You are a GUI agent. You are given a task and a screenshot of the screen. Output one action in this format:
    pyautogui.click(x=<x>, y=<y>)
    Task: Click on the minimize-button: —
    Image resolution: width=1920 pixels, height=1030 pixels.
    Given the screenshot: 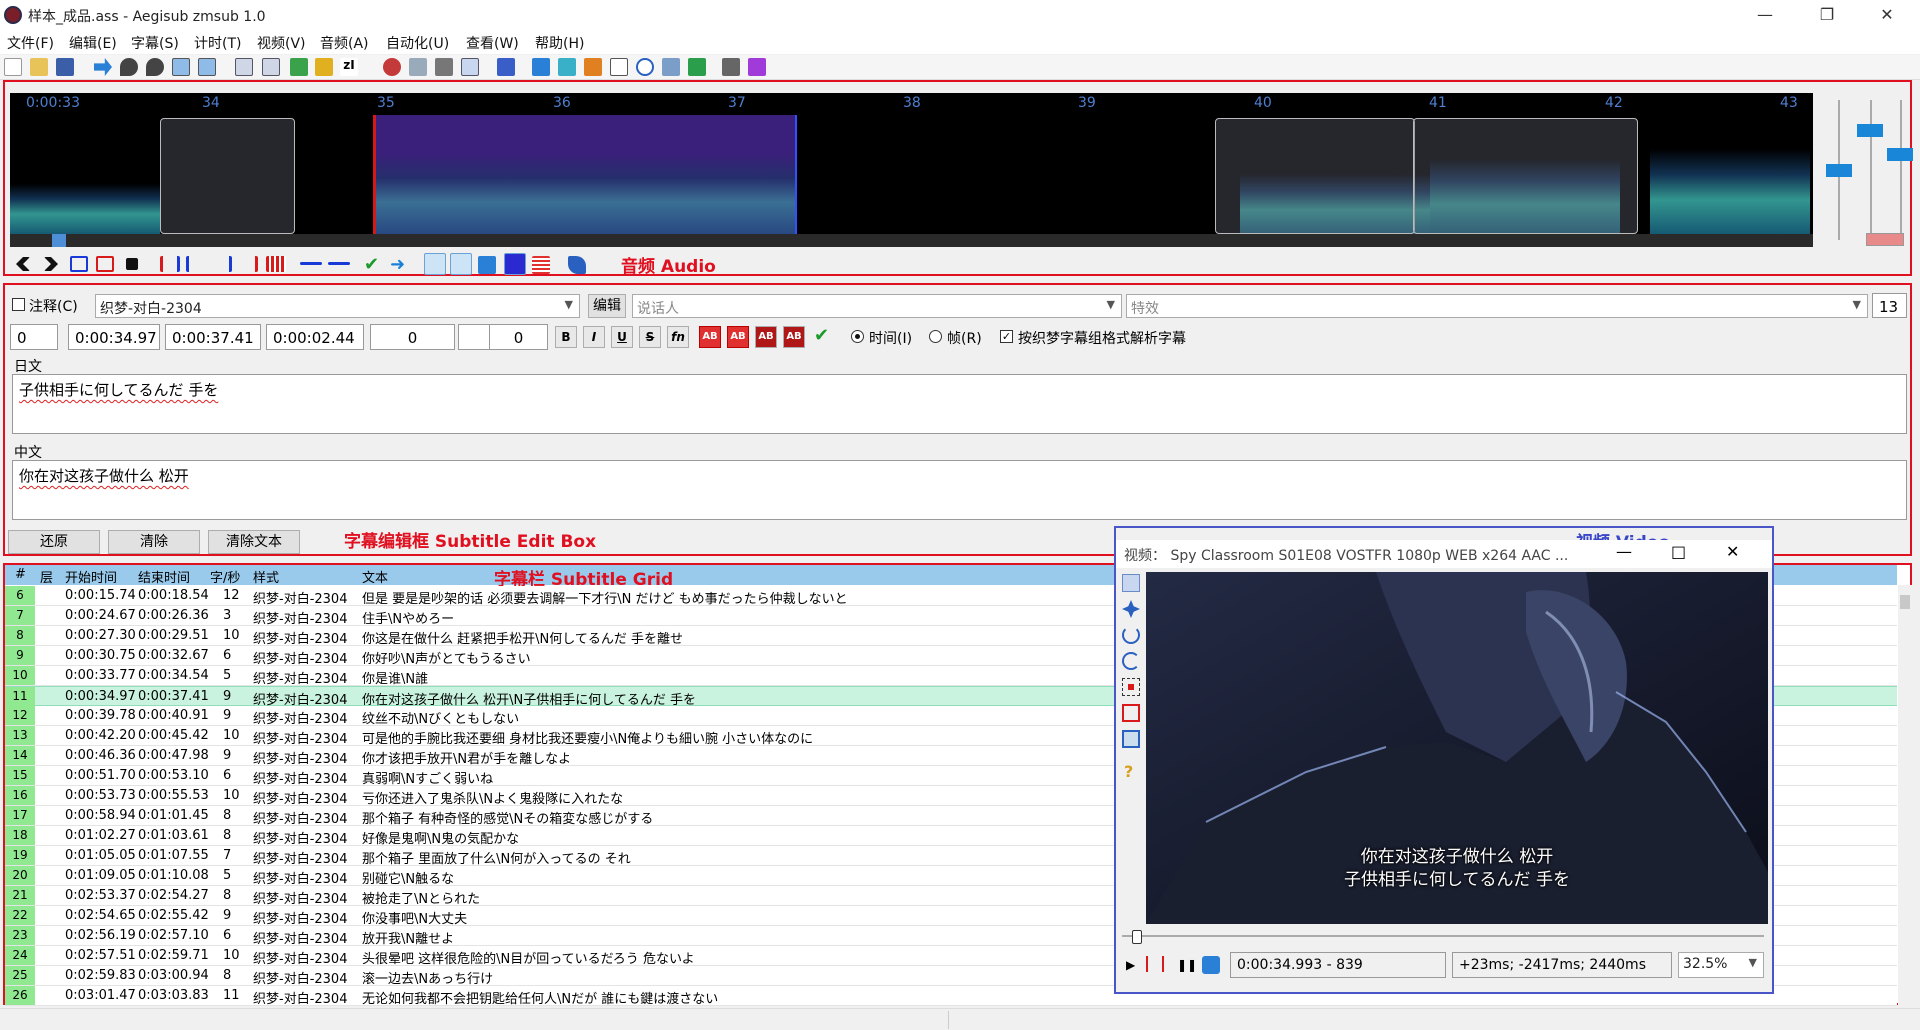 What is the action you would take?
    pyautogui.click(x=1765, y=15)
    